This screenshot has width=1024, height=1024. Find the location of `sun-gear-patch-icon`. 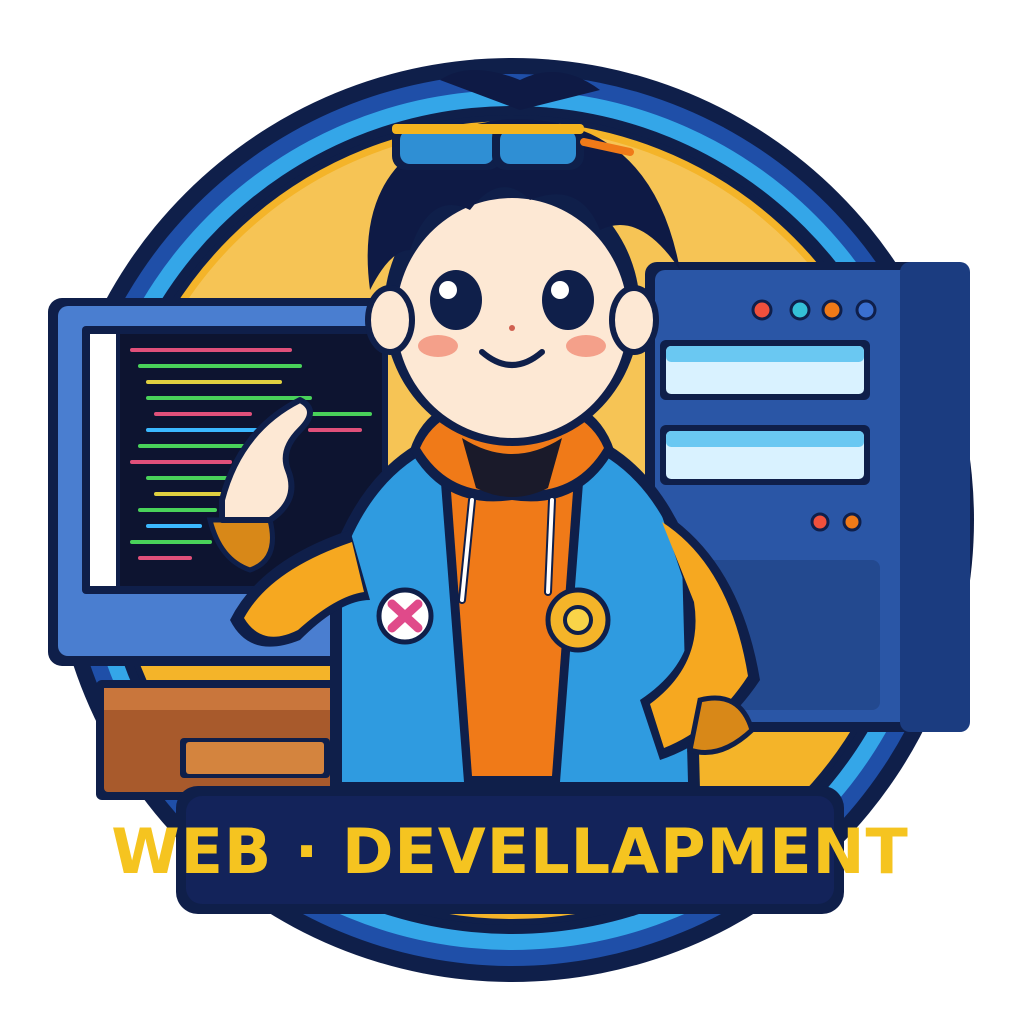

sun-gear-patch-icon is located at coordinates (578, 620).